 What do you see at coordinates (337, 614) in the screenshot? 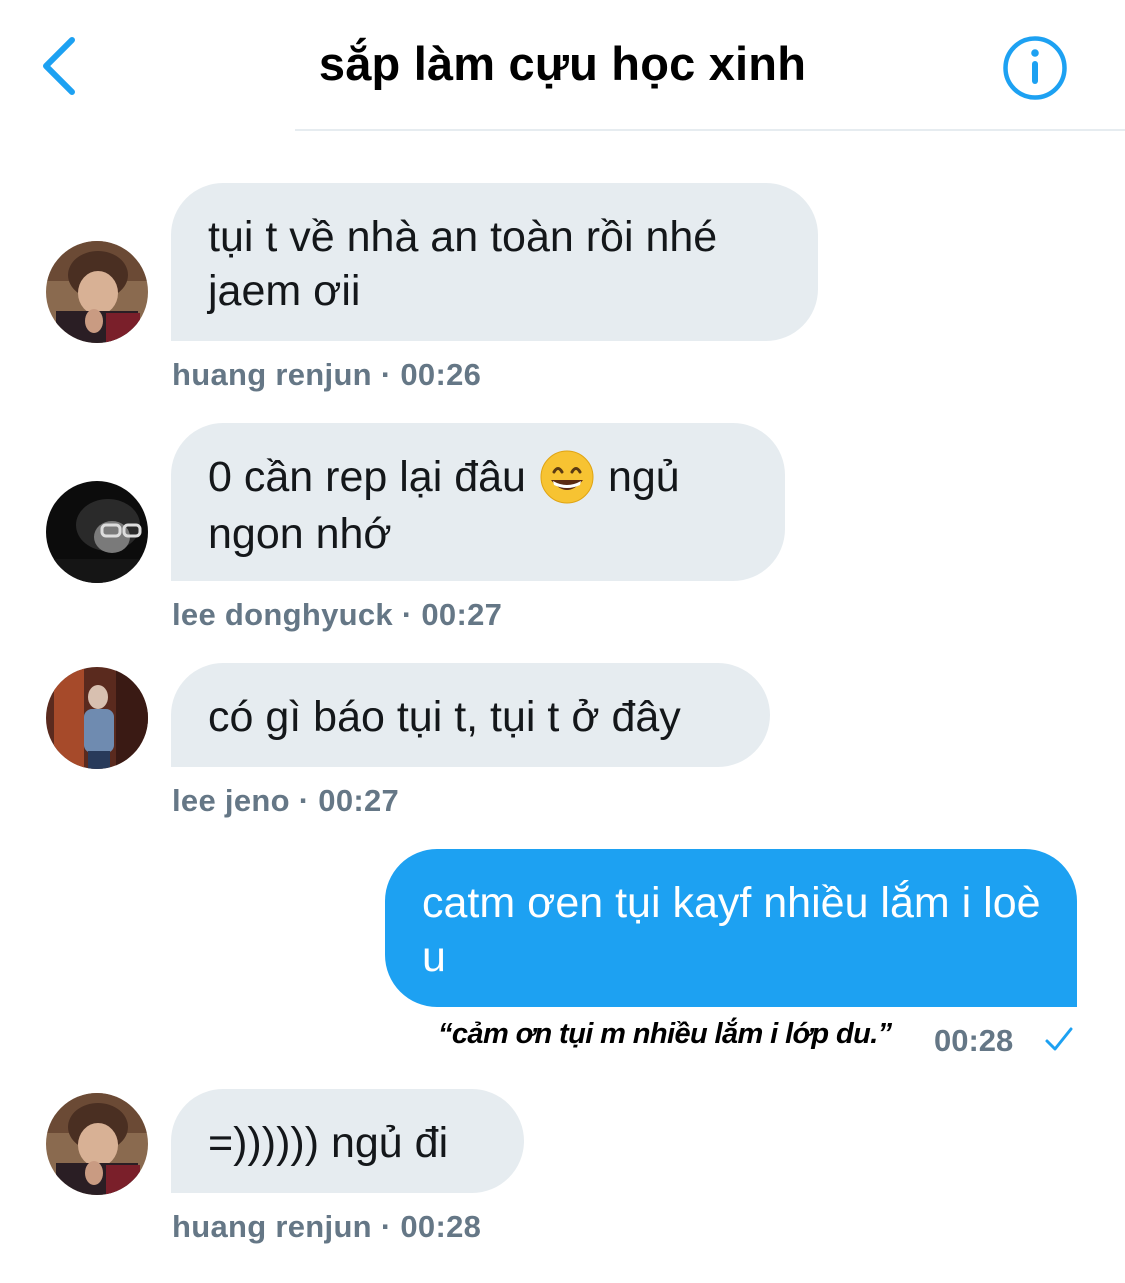
I see `message-meta: lee donghyuck · 00:27` at bounding box center [337, 614].